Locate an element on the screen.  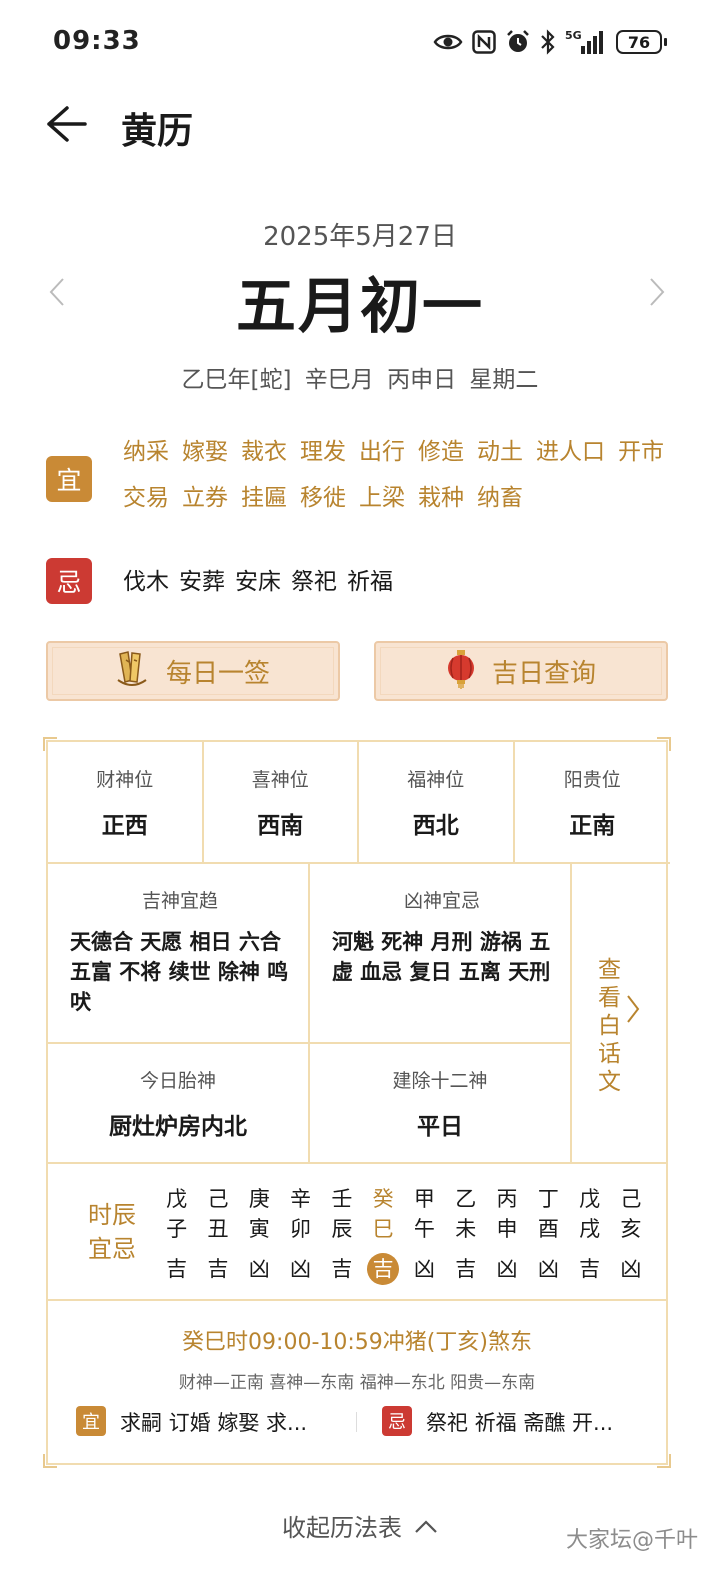
god-cell-joy: 喜神位 西南 is located at coordinates (281, 803).